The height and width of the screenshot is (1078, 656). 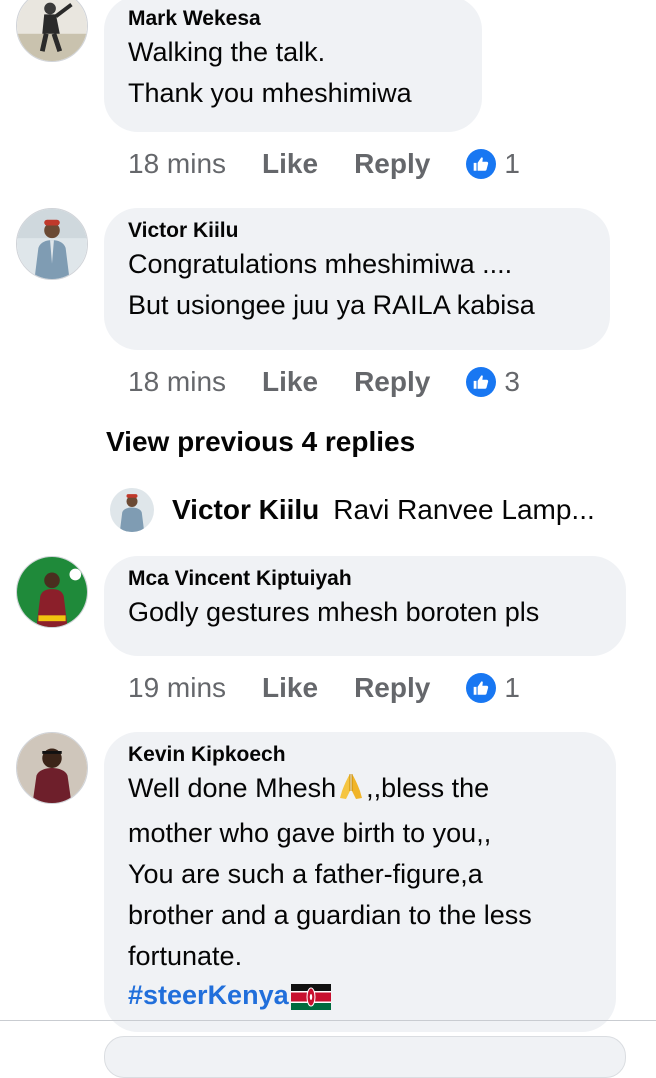 I want to click on comment-timestamp: 19 mins, so click(x=177, y=688).